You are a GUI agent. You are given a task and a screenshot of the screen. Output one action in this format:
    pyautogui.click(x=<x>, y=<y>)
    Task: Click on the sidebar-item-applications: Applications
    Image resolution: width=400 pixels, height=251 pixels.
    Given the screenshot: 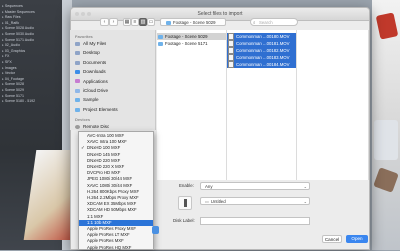 What is the action you would take?
    pyautogui.click(x=91, y=81)
    